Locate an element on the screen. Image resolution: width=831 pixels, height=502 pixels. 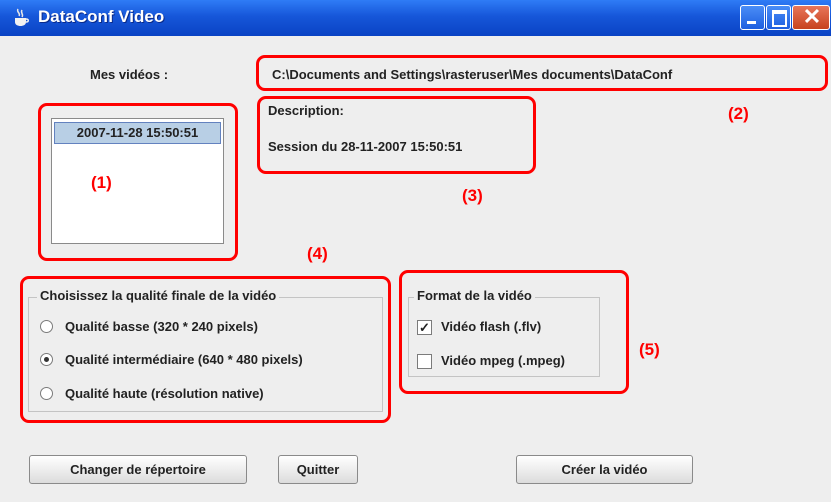
close-icon: ✕ is located at coordinates (812, 16).